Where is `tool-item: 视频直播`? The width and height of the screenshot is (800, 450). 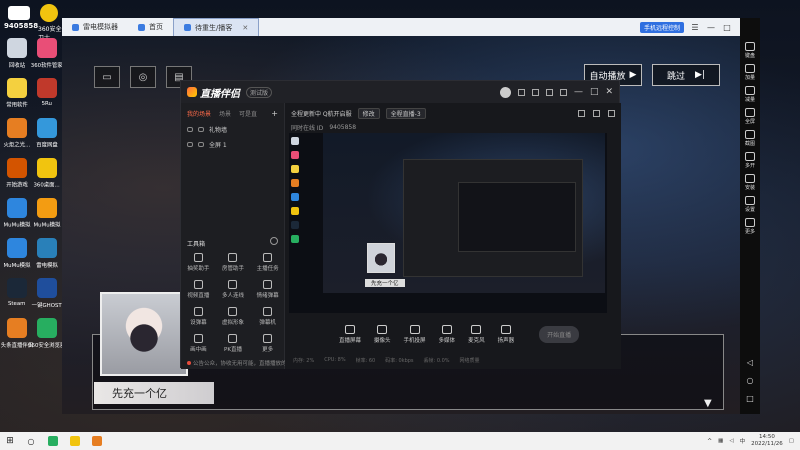
tool-item: 视频直播 is located at coordinates (198, 289).